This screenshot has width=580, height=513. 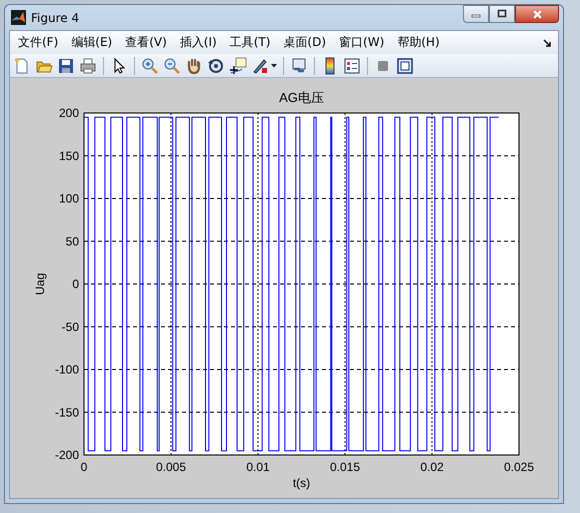 I want to click on printer-icon, so click(x=88, y=65).